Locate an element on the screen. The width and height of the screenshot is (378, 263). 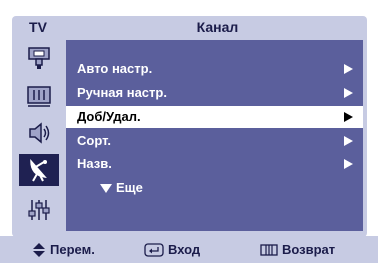
arrow-down-icon is located at coordinates (106, 188).